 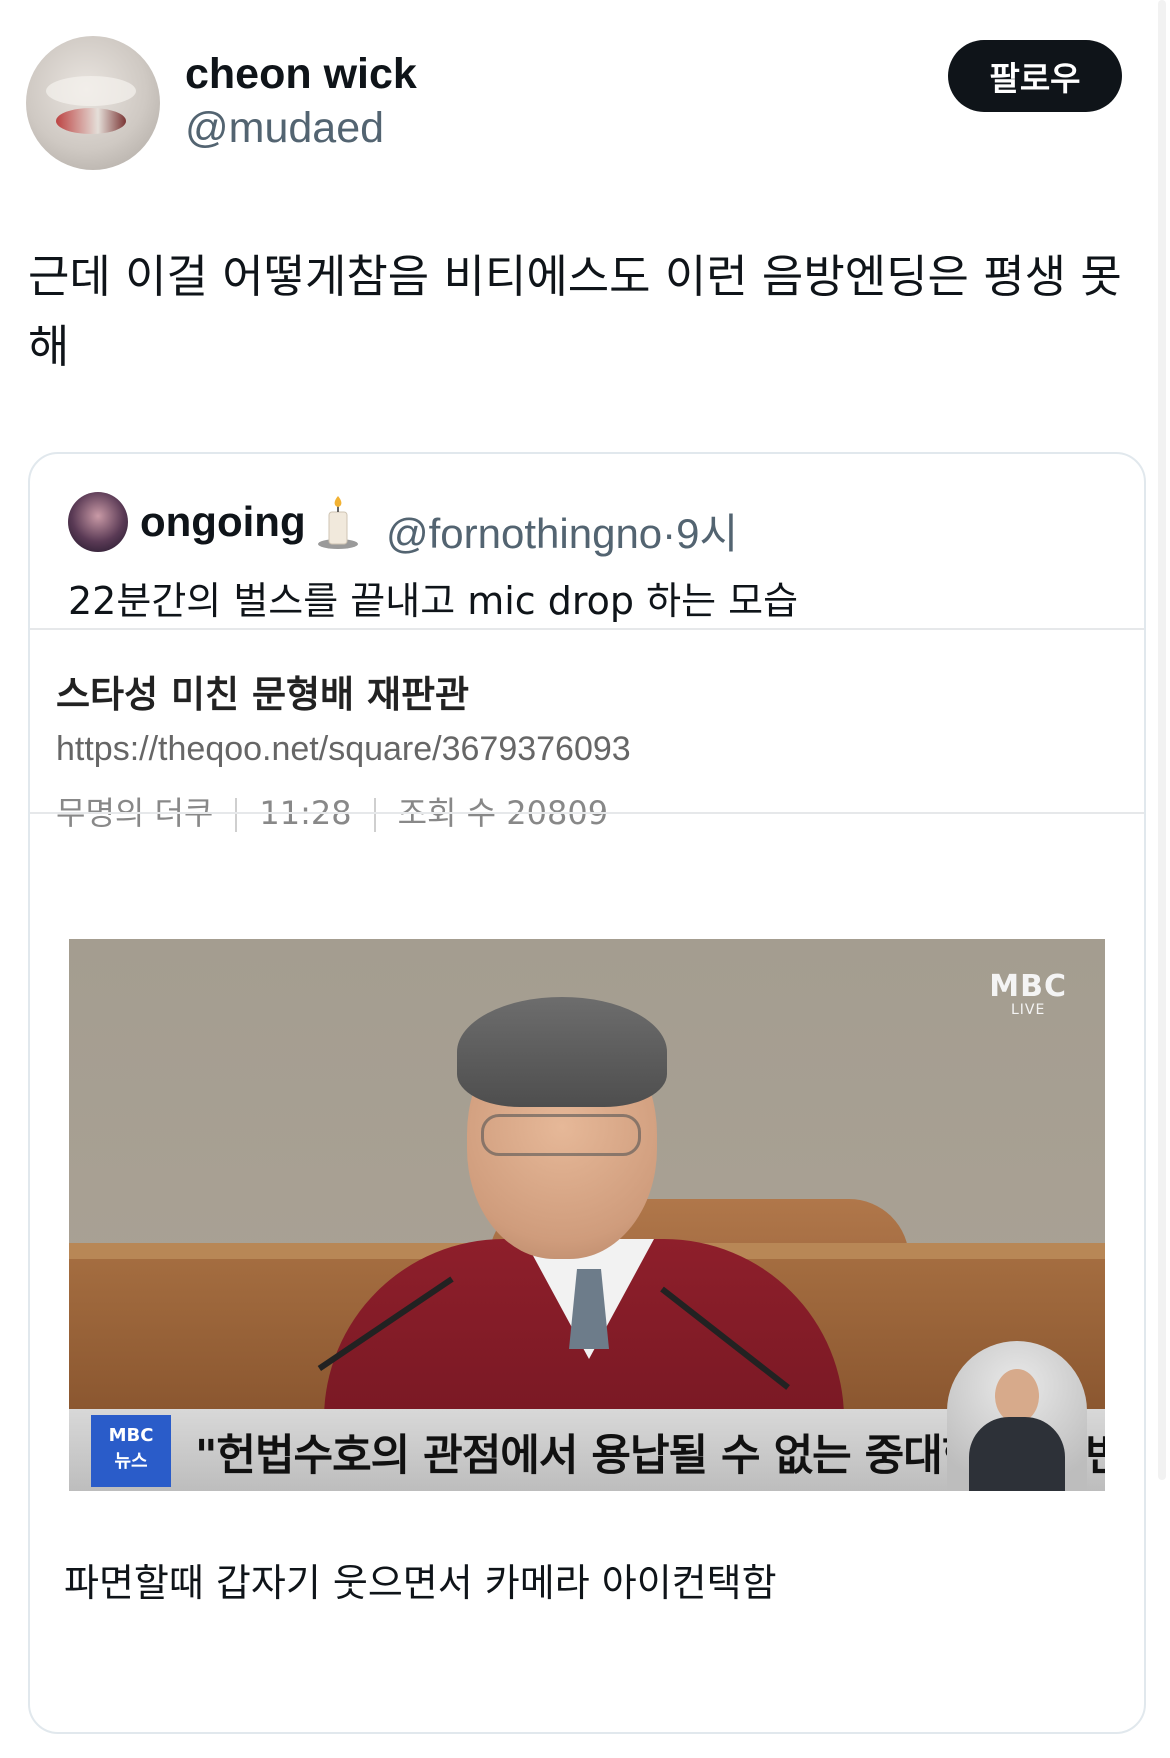 What do you see at coordinates (284, 128) in the screenshot?
I see `author-handle: @mudaed` at bounding box center [284, 128].